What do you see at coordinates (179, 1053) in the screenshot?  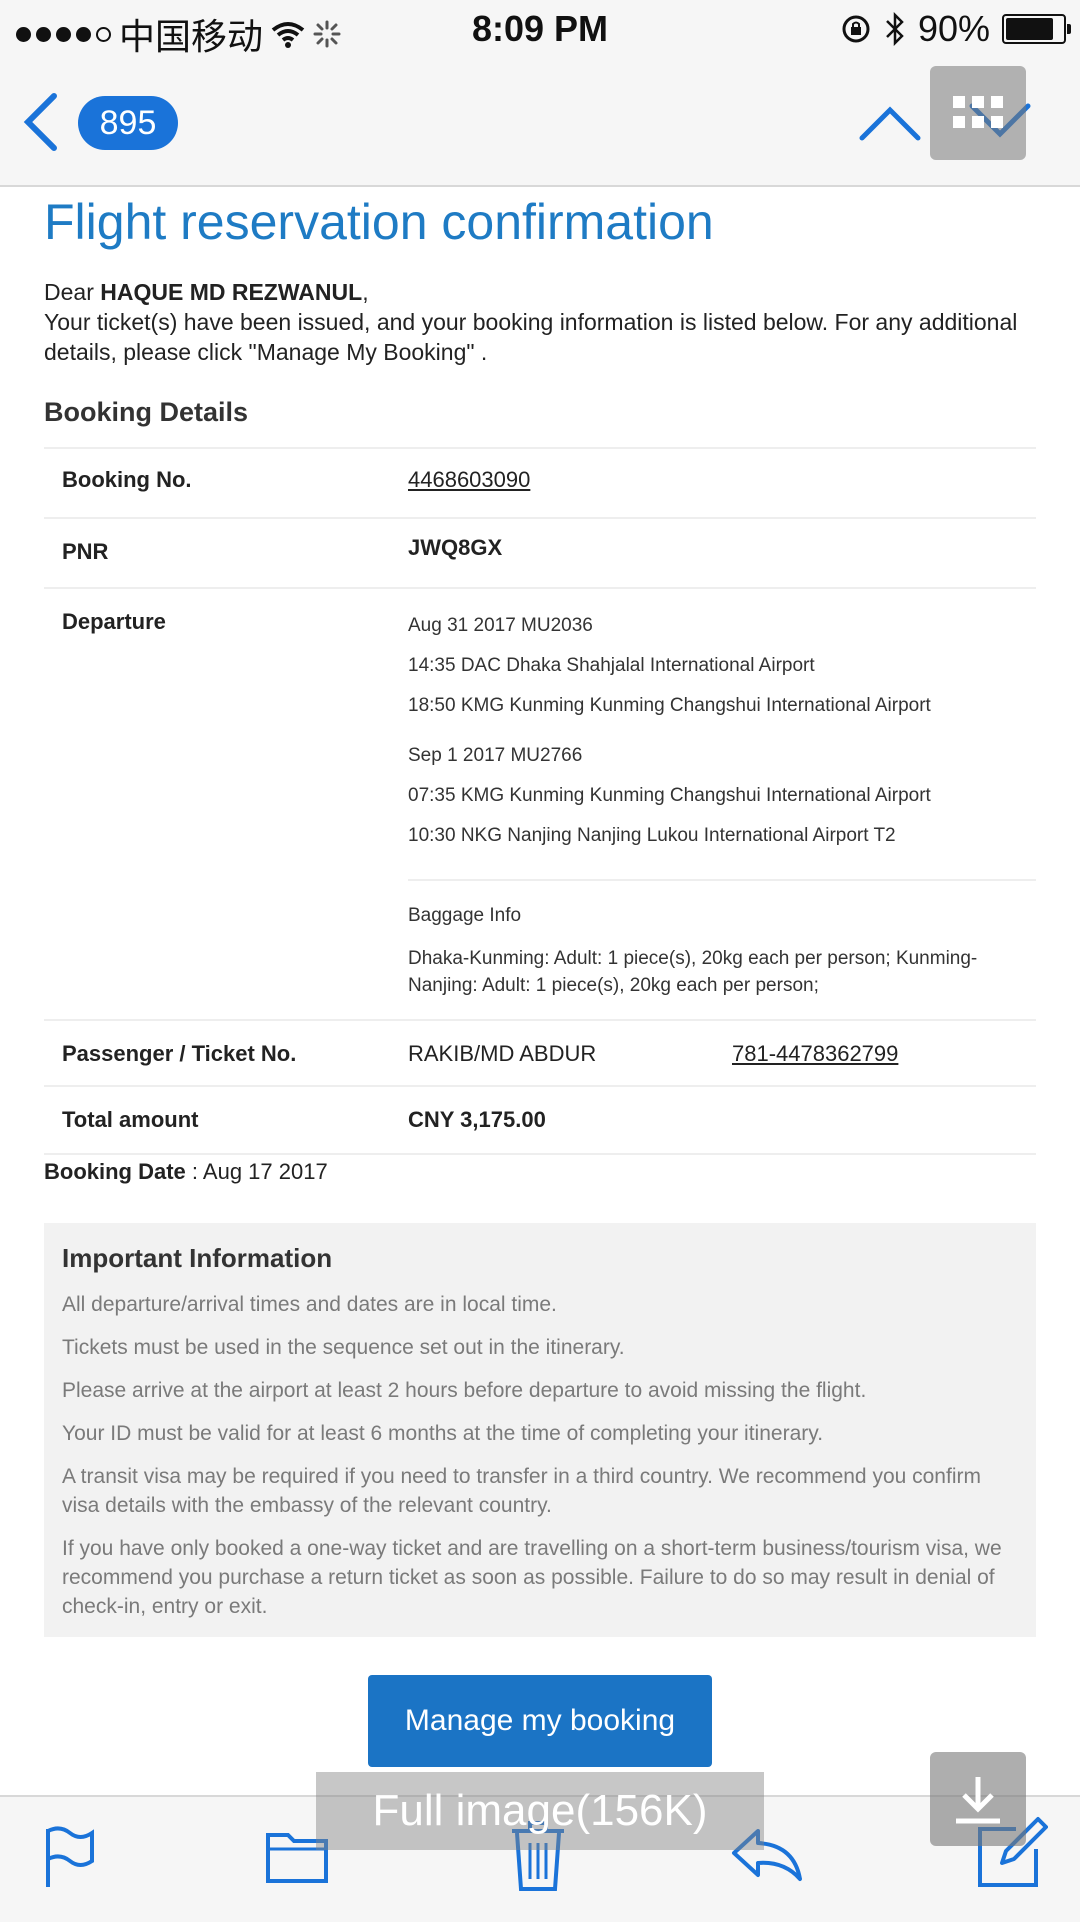 I see `passenger-label: Passenger / Ticket No.` at bounding box center [179, 1053].